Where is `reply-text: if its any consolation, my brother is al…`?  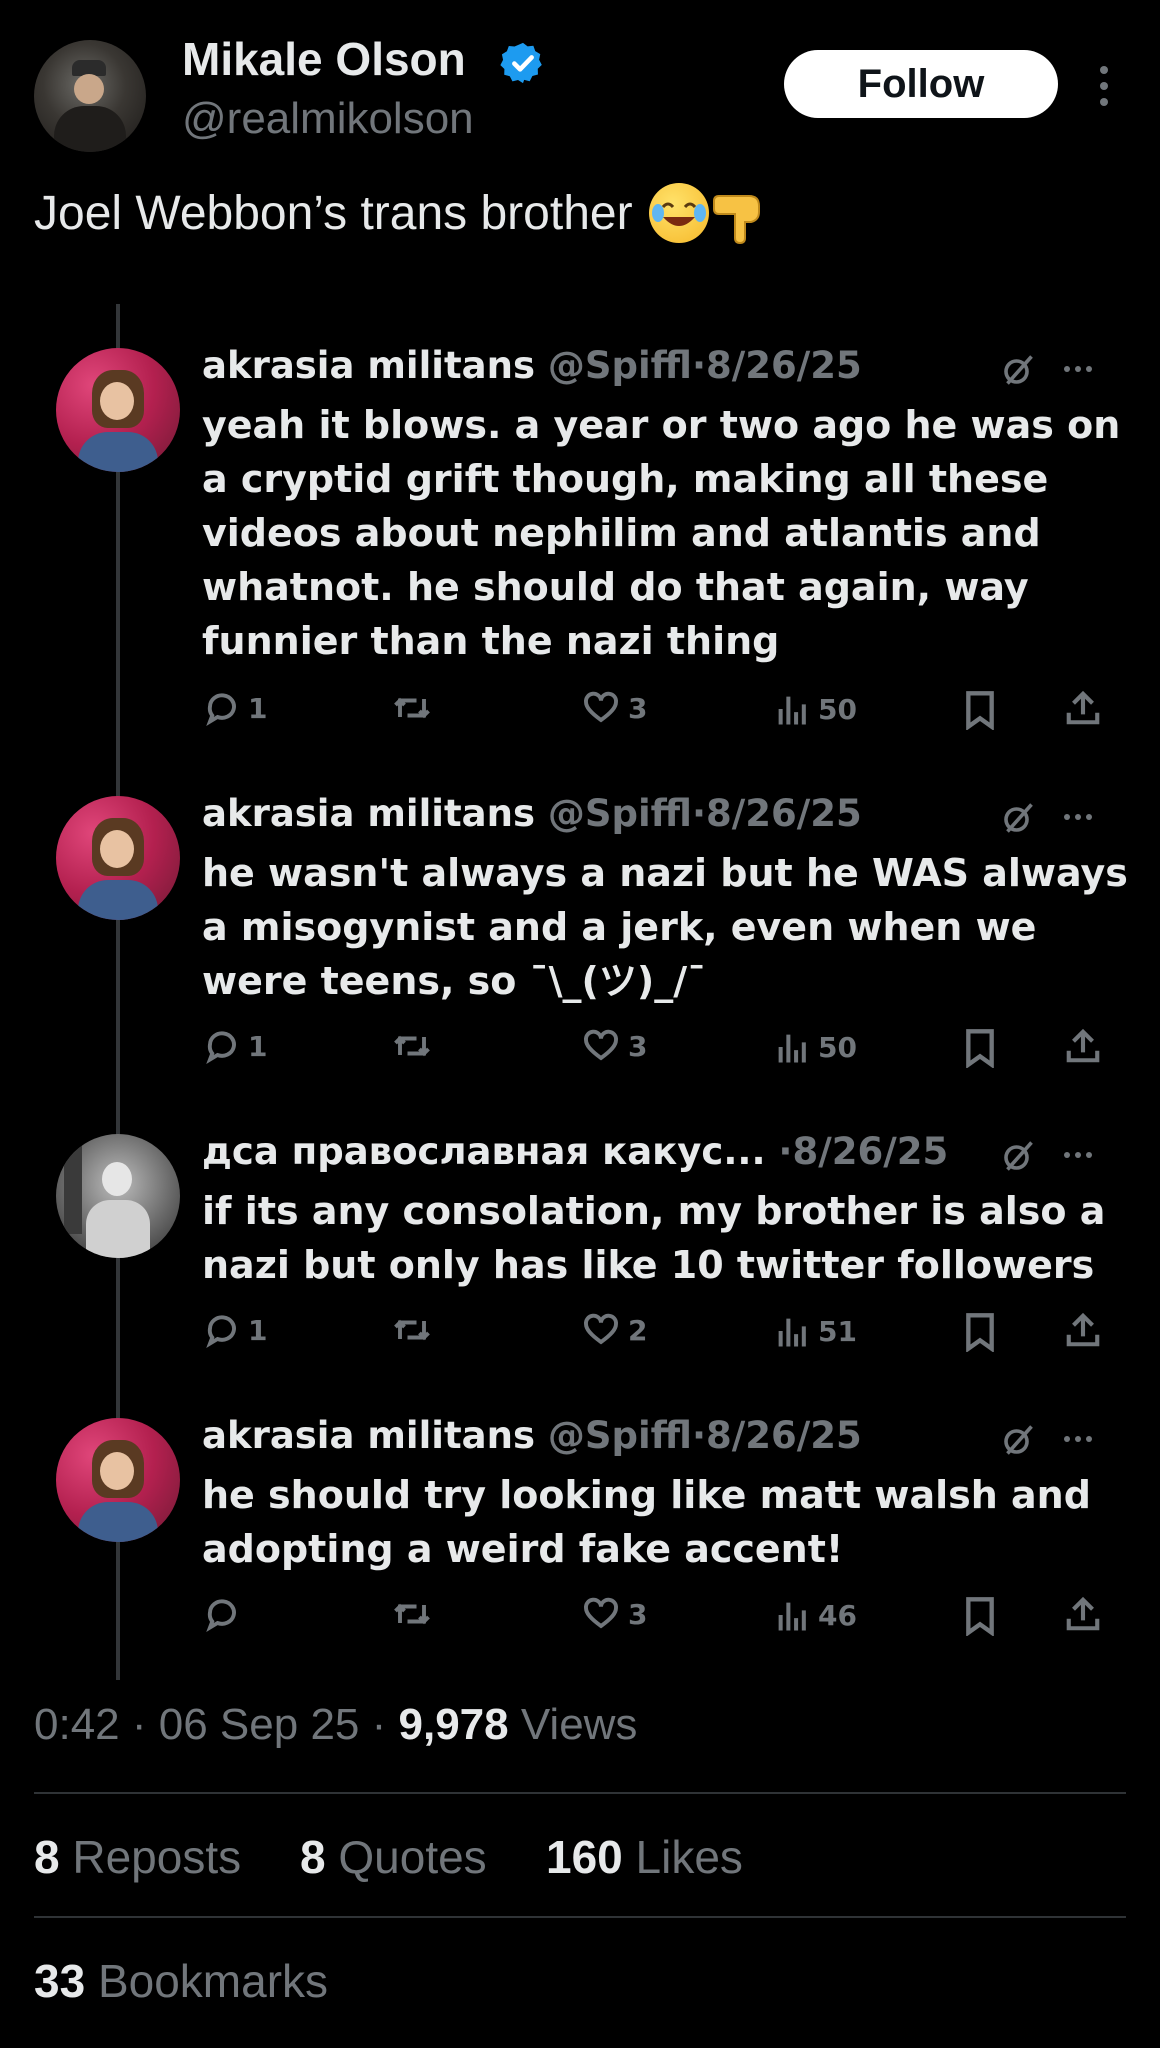
reply-text: if its any consolation, my brother is al… is located at coordinates (654, 1238).